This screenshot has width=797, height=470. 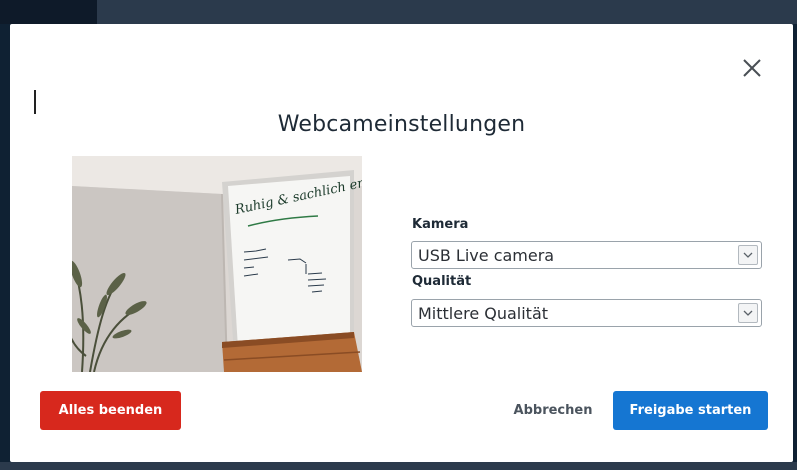 I want to click on start-sharing-button: Freigabe starten, so click(x=690, y=410).